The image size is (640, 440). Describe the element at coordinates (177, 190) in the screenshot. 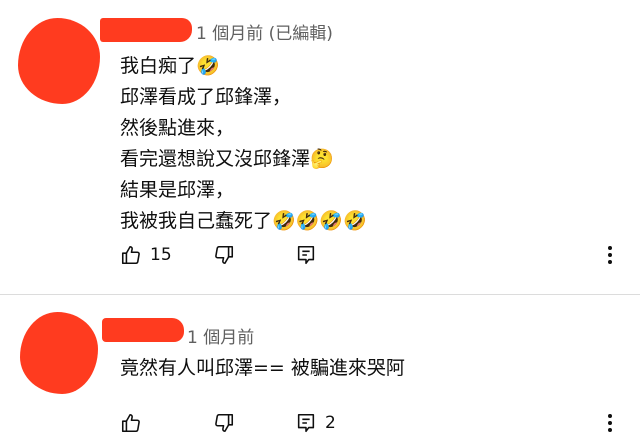

I see `comment-line: 結果是邱澤，` at that location.